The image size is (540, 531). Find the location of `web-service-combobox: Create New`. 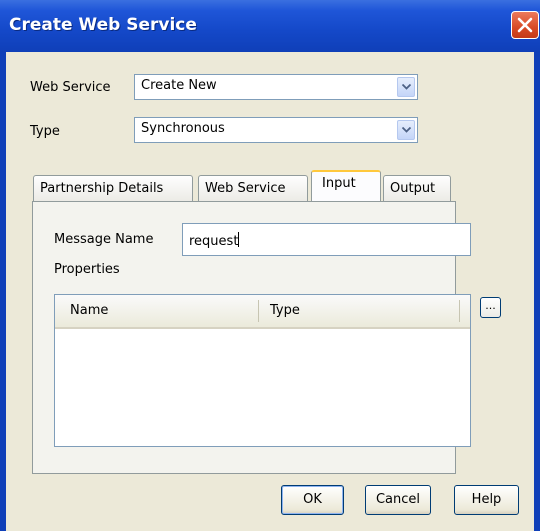

web-service-combobox: Create New is located at coordinates (276, 87).